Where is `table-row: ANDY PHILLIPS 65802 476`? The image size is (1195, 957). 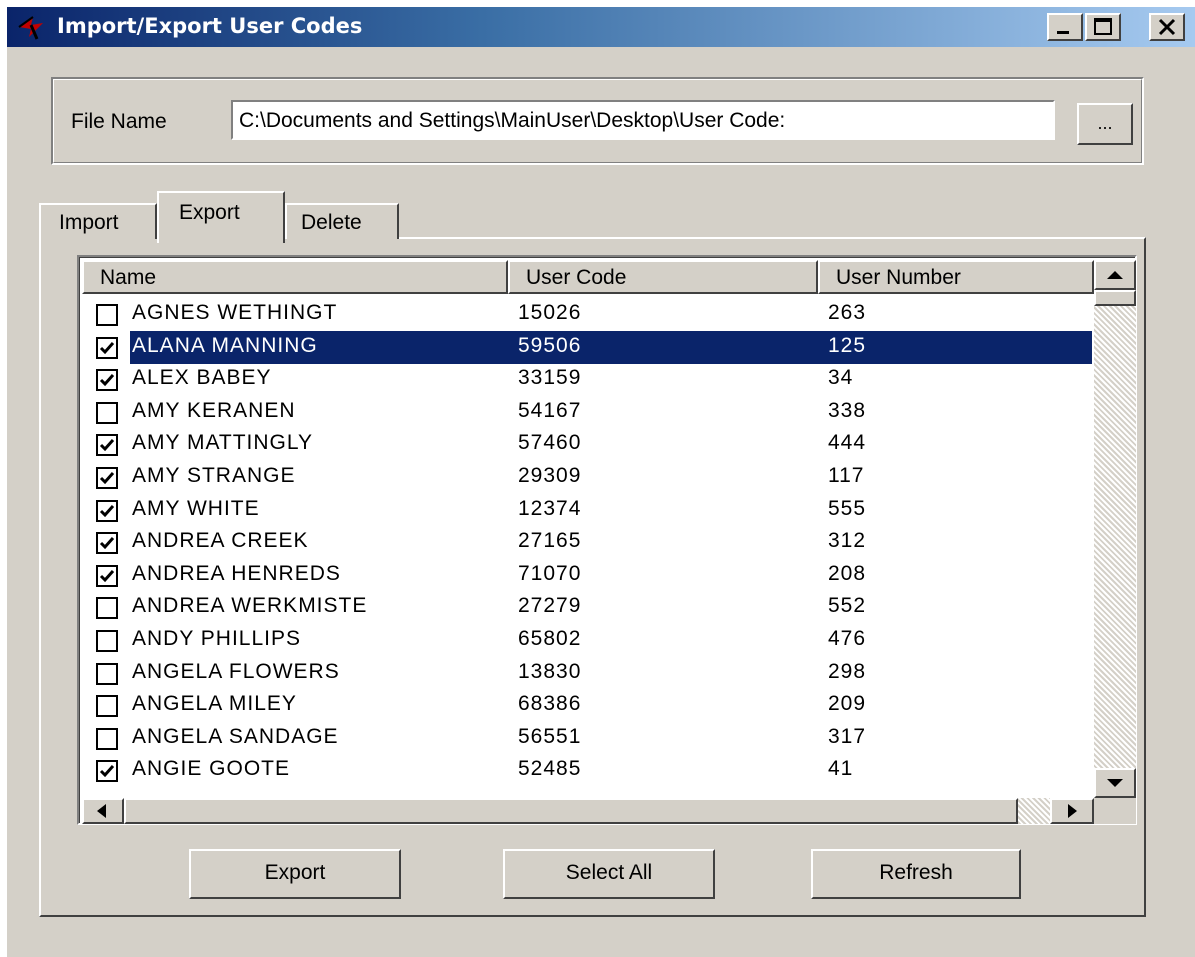
table-row: ANDY PHILLIPS 65802 476 is located at coordinates (587, 640).